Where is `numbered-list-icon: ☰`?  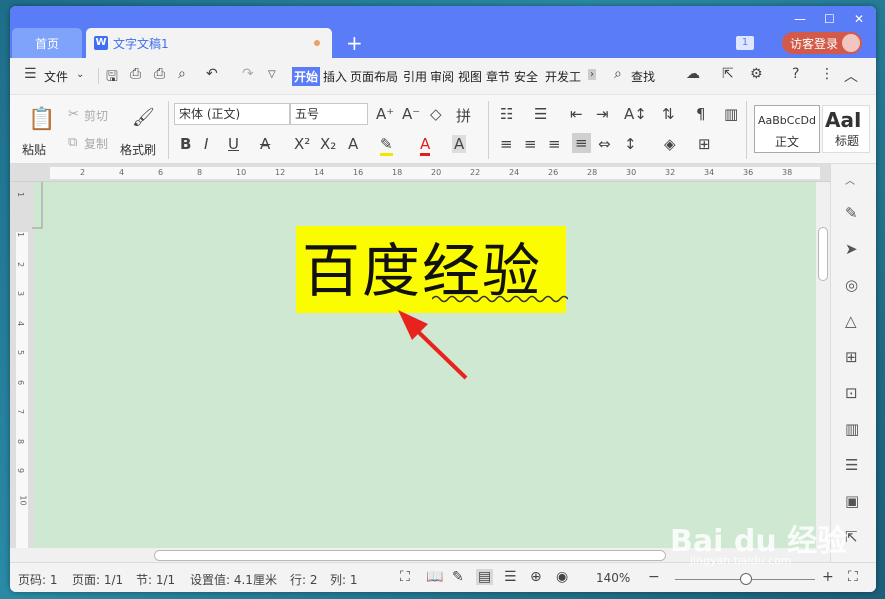
numbered-list-icon: ☰ is located at coordinates (540, 114).